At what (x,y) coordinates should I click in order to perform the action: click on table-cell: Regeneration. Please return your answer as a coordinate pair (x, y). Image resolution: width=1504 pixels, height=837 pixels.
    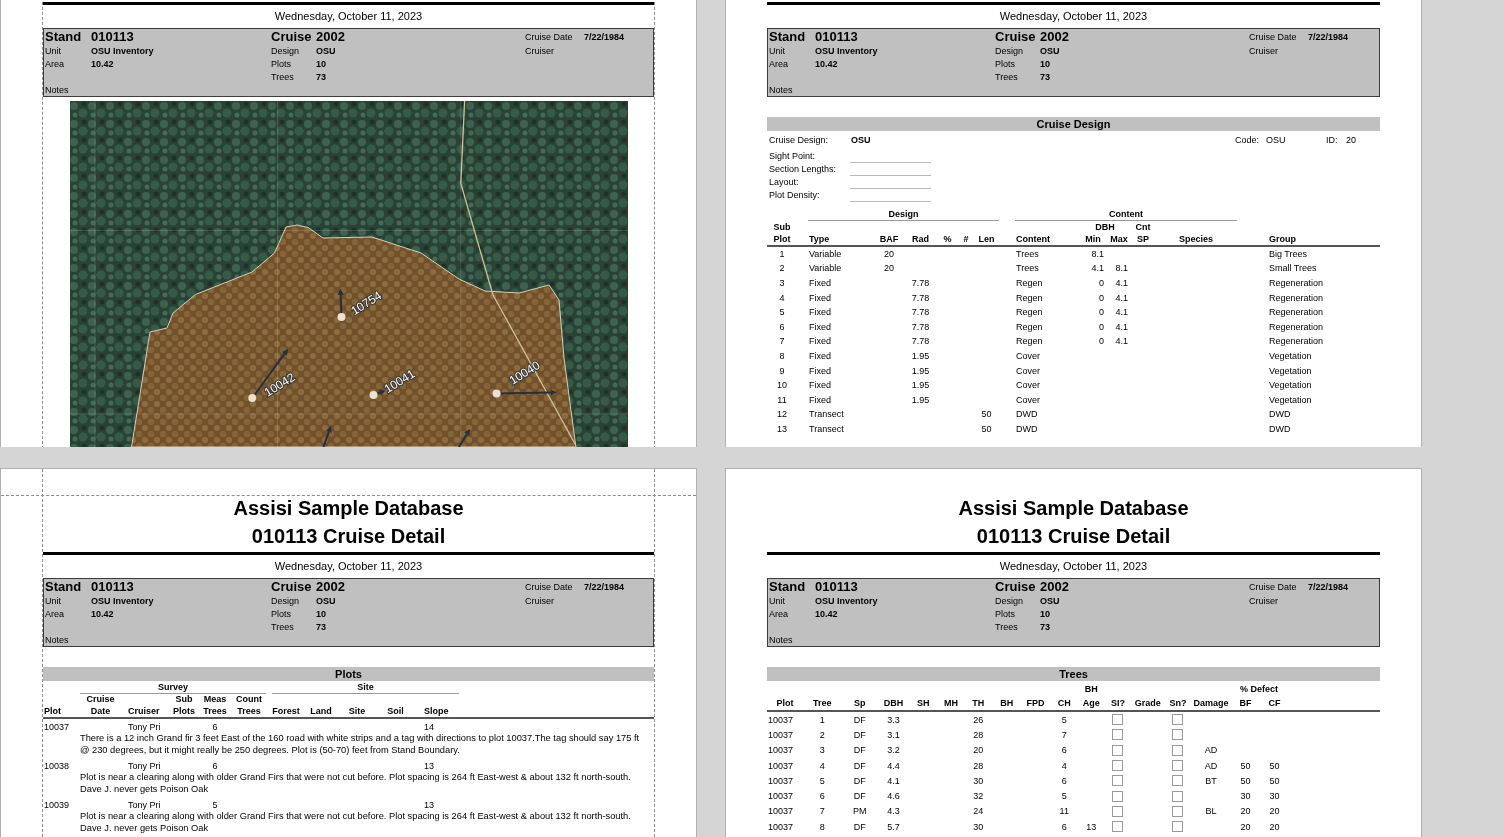
    Looking at the image, I should click on (1296, 326).